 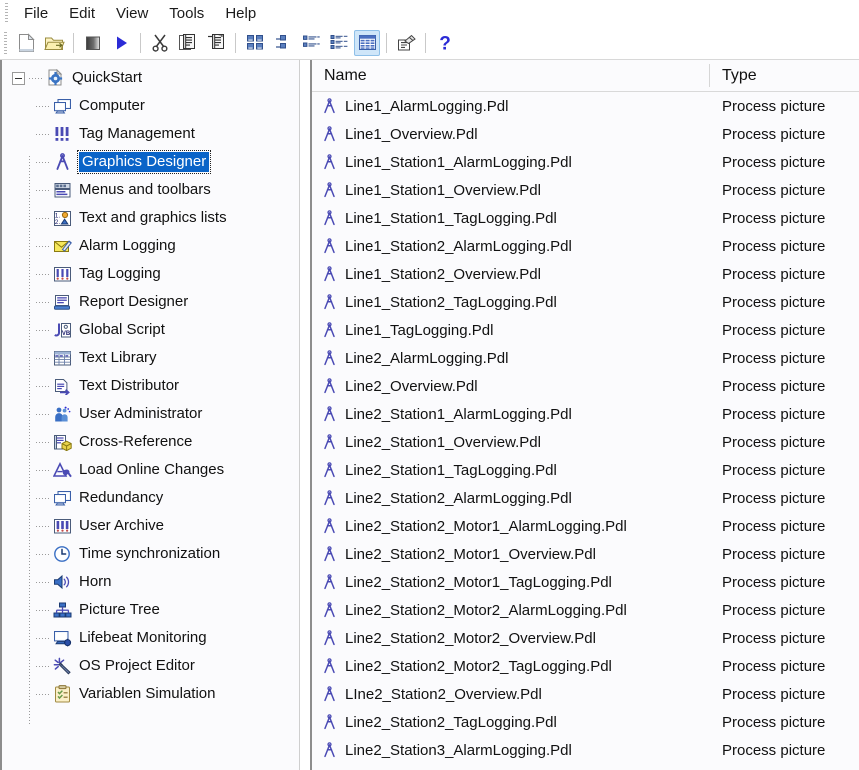 What do you see at coordinates (150, 302) in the screenshot?
I see `tree-item-report-designer: Report Designer` at bounding box center [150, 302].